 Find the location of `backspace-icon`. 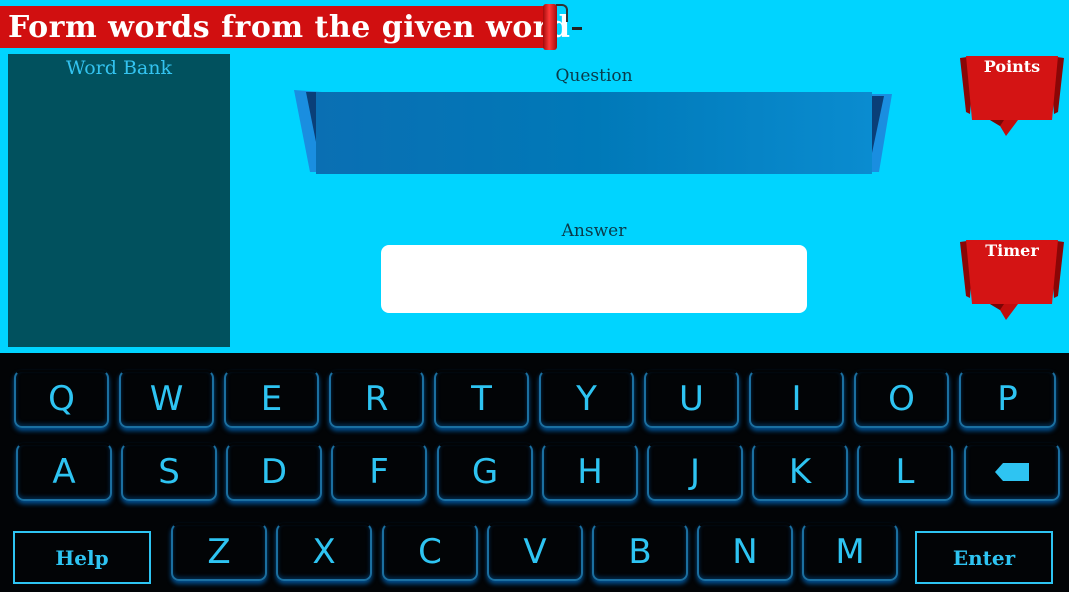

backspace-icon is located at coordinates (1012, 472).